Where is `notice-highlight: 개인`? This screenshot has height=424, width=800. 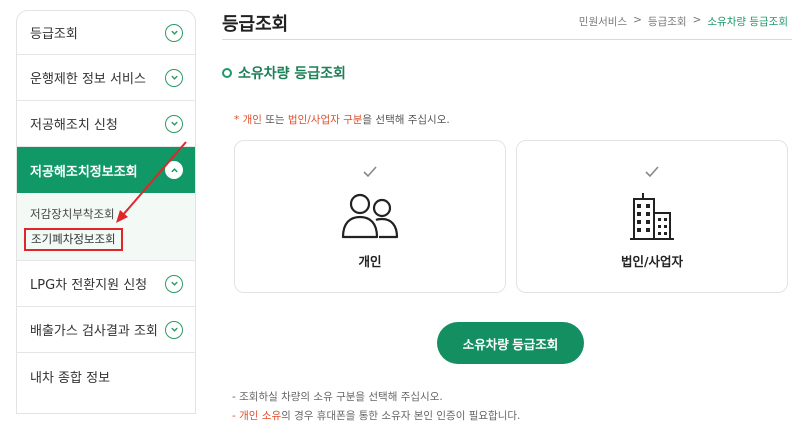
notice-highlight: 개인 is located at coordinates (252, 120).